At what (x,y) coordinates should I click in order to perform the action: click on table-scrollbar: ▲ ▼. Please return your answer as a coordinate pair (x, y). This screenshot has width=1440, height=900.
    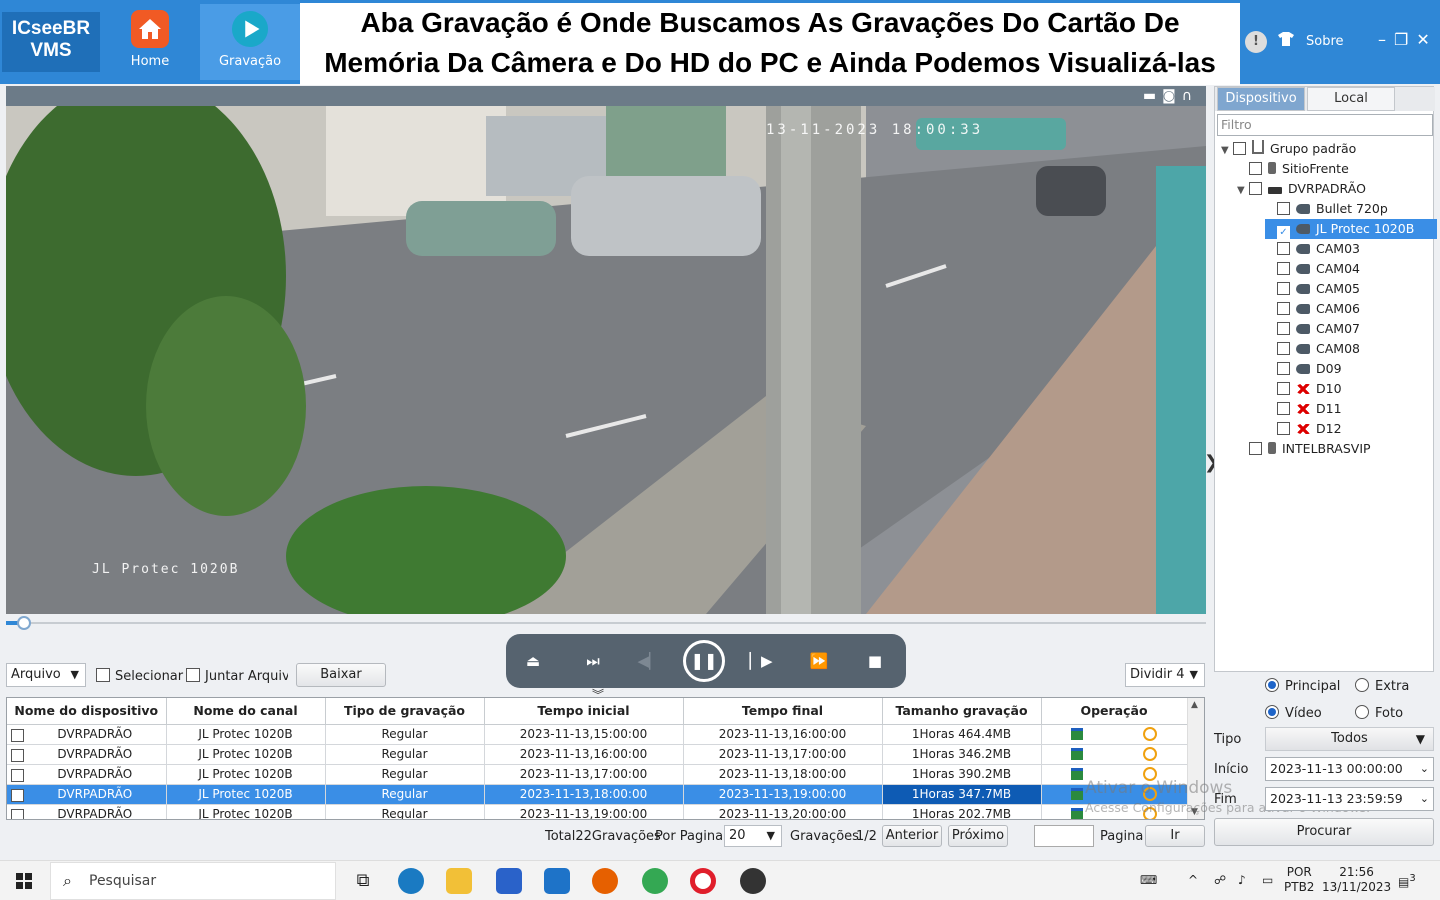
    Looking at the image, I should click on (1195, 758).